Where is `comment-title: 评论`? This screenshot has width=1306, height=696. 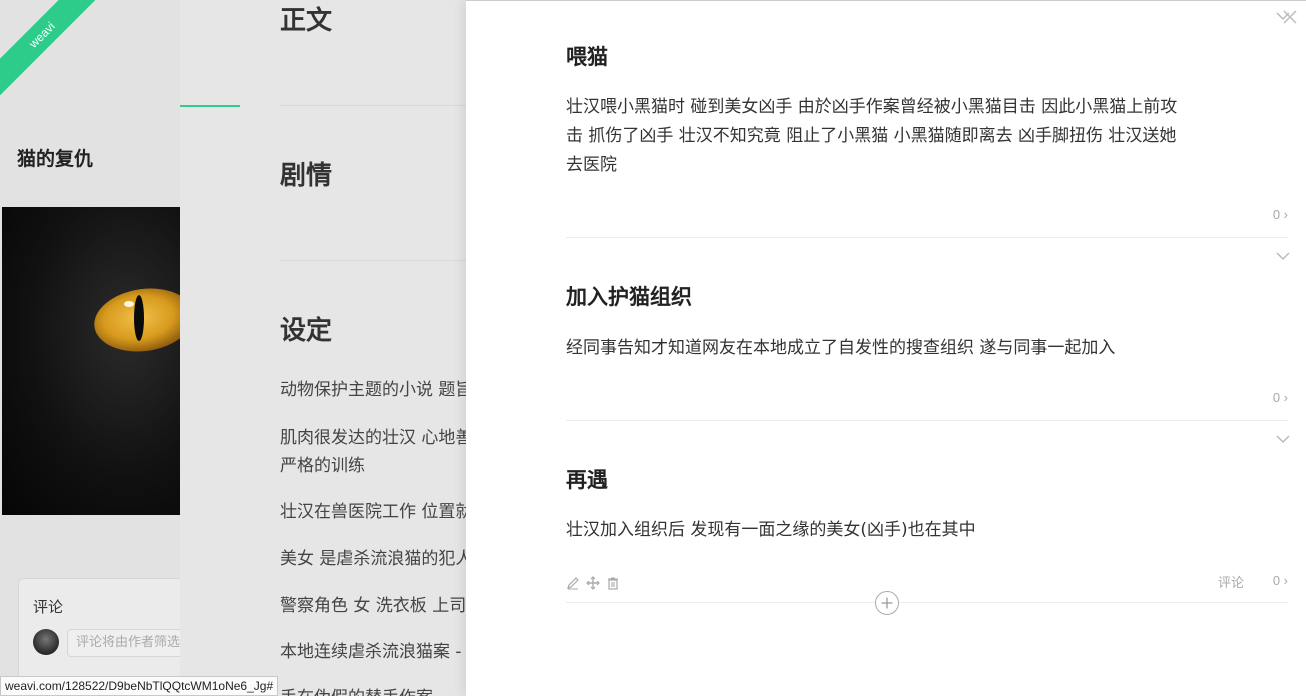 comment-title: 评论 is located at coordinates (48, 607).